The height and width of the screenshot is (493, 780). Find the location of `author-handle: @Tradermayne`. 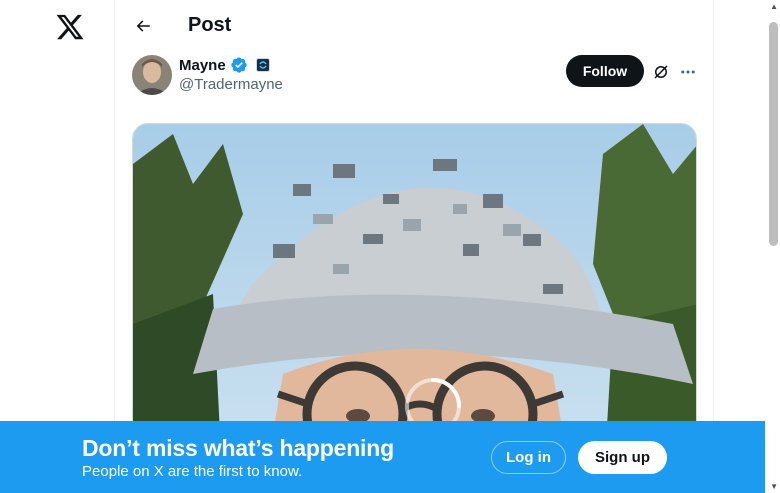

author-handle: @Tradermayne is located at coordinates (231, 84).